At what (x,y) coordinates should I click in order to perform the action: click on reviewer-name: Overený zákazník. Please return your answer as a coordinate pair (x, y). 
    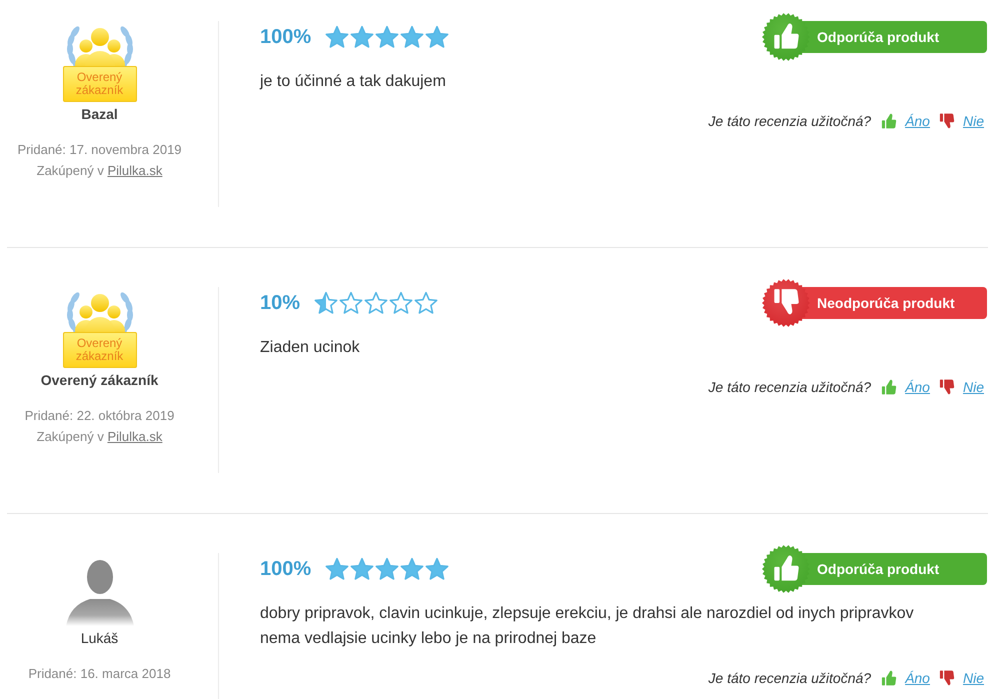
    Looking at the image, I should click on (99, 380).